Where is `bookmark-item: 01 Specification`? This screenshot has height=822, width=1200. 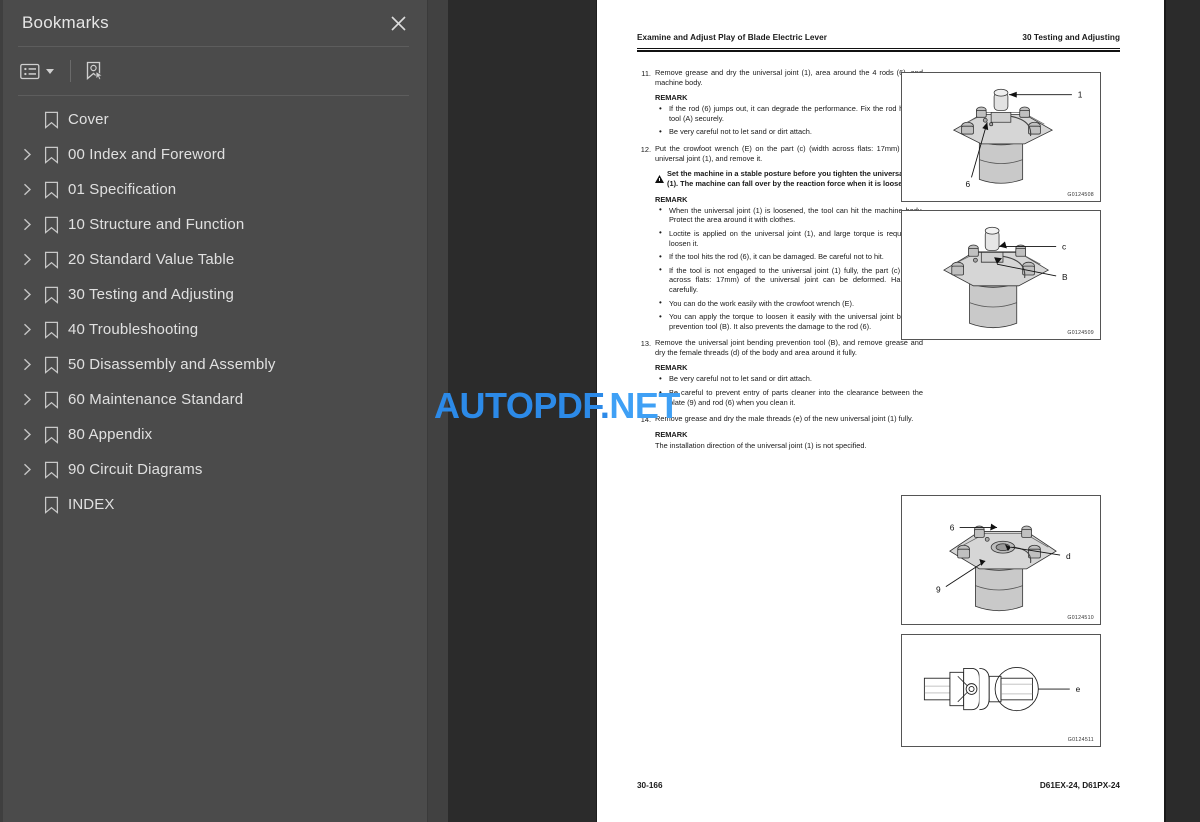
bookmark-item: 01 Specification is located at coordinates (213, 189).